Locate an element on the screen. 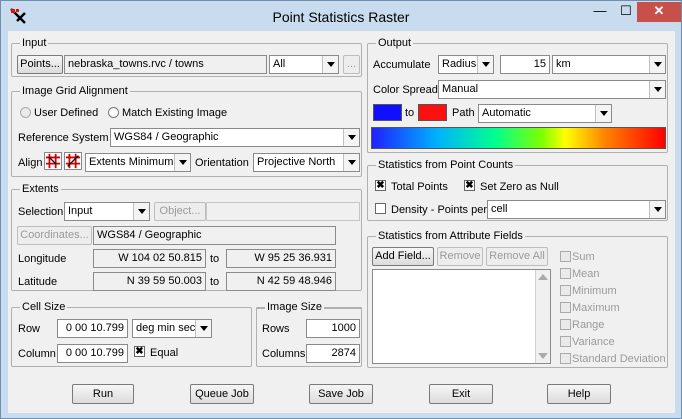 The width and height of the screenshot is (682, 419). cell-unit-select: deg min sec is located at coordinates (172, 328).